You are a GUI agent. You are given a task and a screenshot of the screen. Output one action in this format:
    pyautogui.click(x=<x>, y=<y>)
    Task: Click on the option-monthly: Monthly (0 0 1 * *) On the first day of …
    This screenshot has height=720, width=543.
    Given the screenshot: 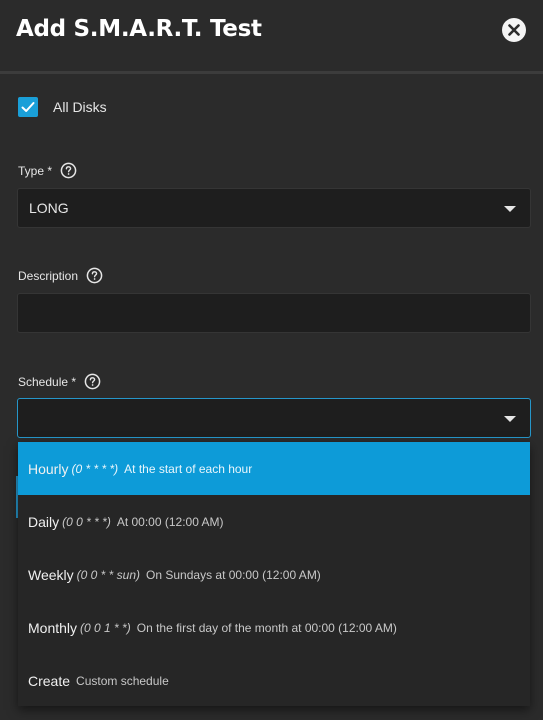 What is the action you would take?
    pyautogui.click(x=274, y=627)
    